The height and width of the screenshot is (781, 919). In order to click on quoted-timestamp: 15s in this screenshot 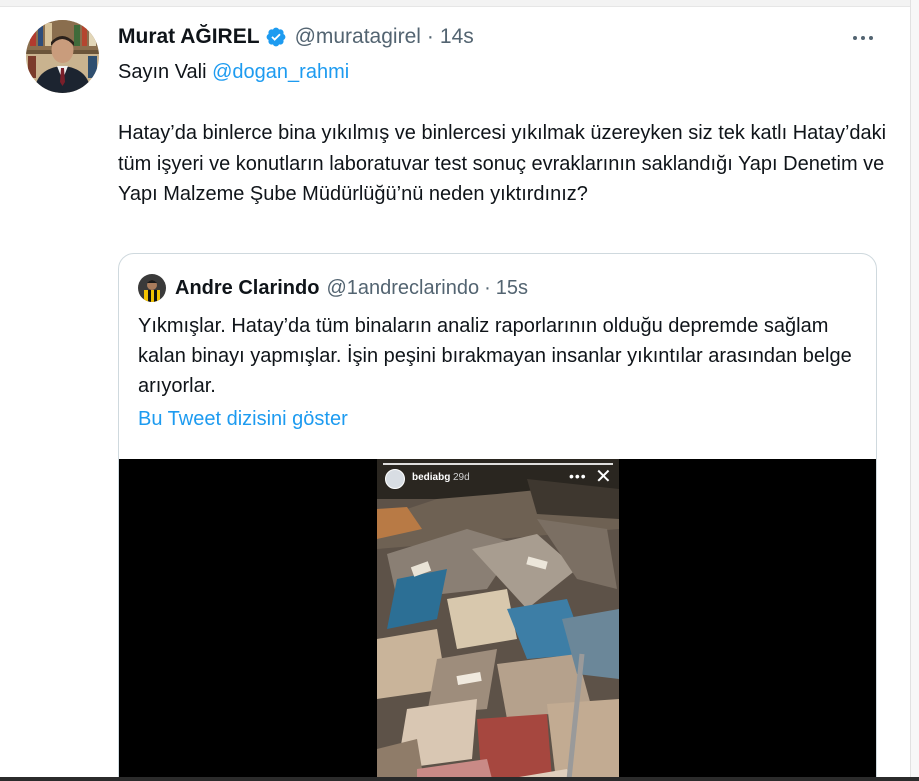, I will do `click(512, 288)`.